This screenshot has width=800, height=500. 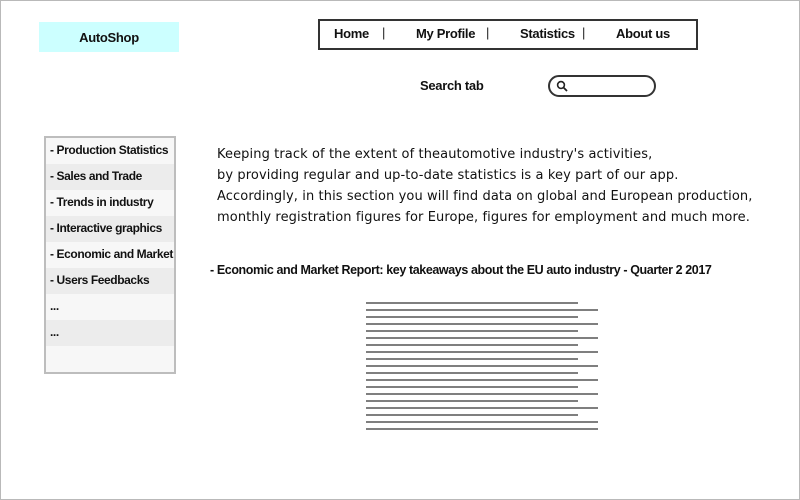 What do you see at coordinates (110, 229) in the screenshot?
I see `sidebar-item-interactive-graphics: - Interactive graphics` at bounding box center [110, 229].